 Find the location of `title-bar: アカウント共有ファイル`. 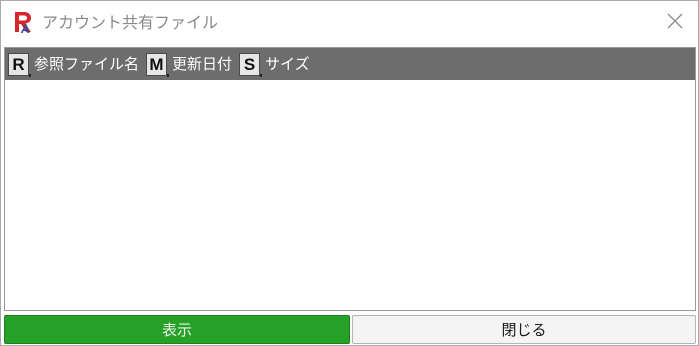

title-bar: アカウント共有ファイル is located at coordinates (349, 23).